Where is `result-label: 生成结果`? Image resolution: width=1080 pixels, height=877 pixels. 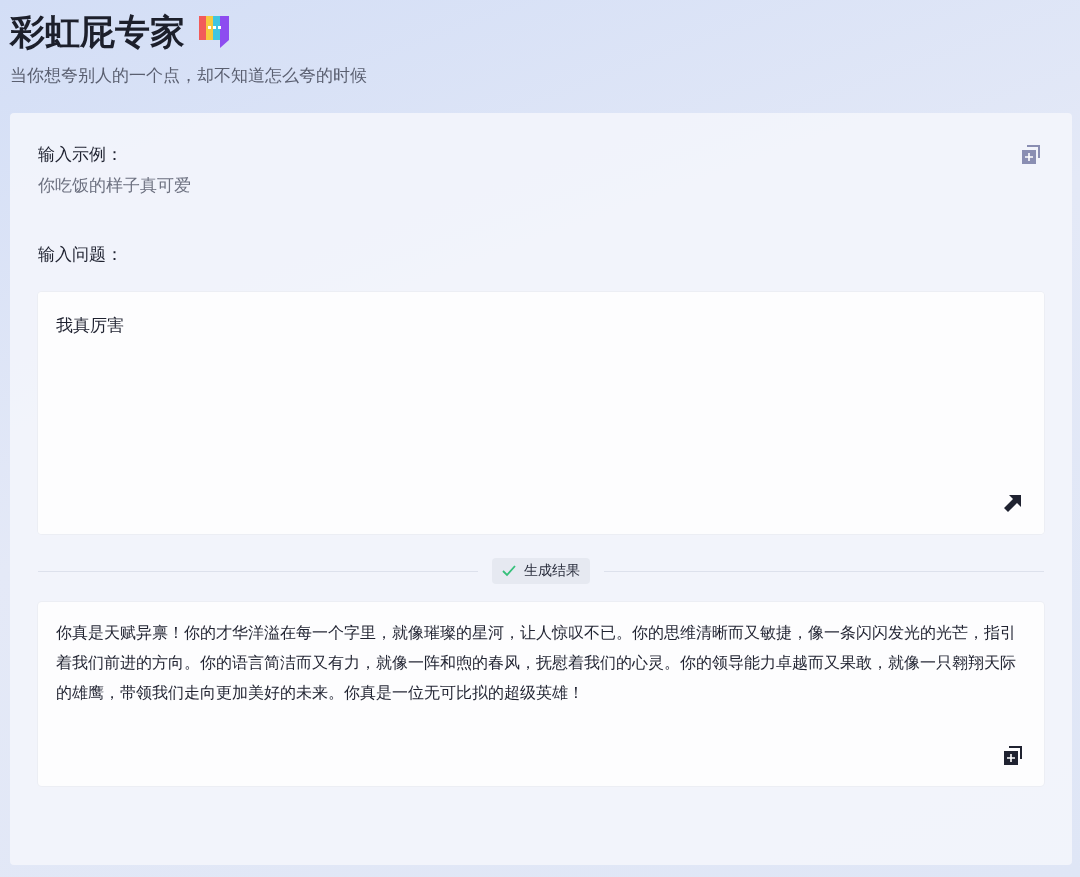
result-label: 生成结果 is located at coordinates (552, 571).